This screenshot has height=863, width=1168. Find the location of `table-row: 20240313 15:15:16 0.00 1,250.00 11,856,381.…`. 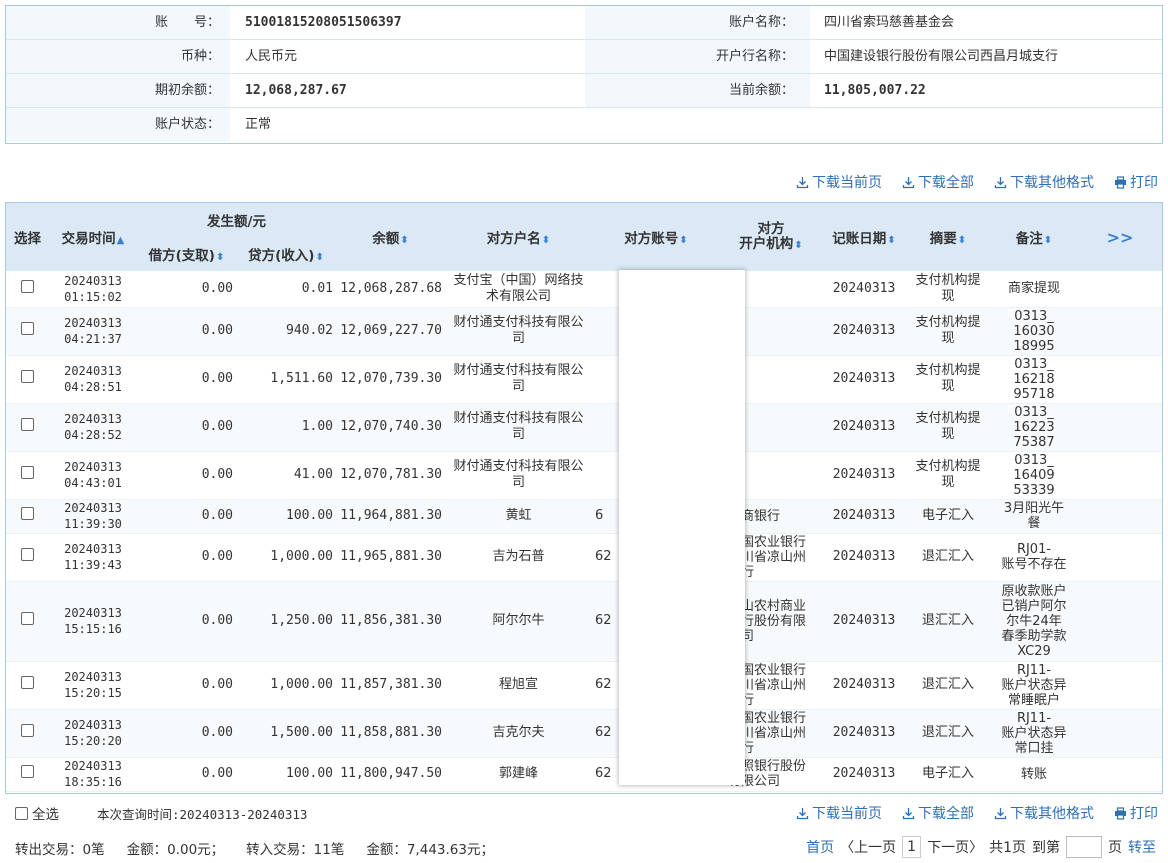

table-row: 20240313 15:15:16 0.00 1,250.00 11,856,381.… is located at coordinates (584, 621).